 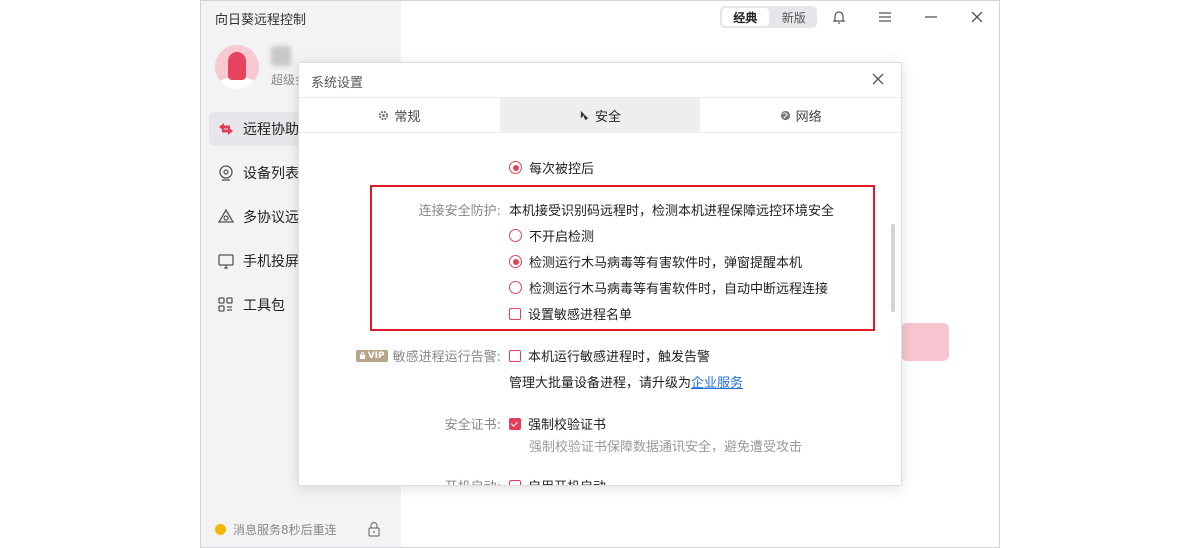 I want to click on upgrade-text: 管理大批量设备进程，请升级为, so click(x=600, y=383).